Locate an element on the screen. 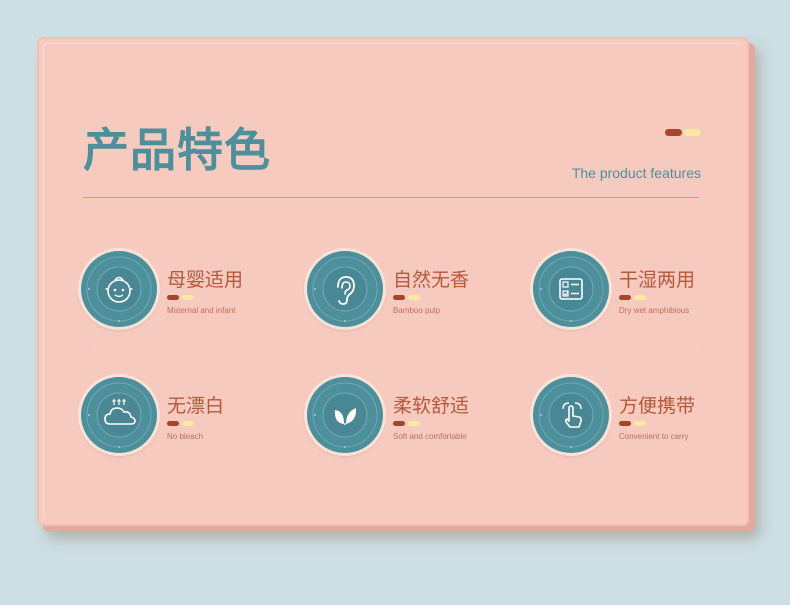 This screenshot has height=605, width=790. feature-title: 柔软舒适 is located at coordinates (431, 406).